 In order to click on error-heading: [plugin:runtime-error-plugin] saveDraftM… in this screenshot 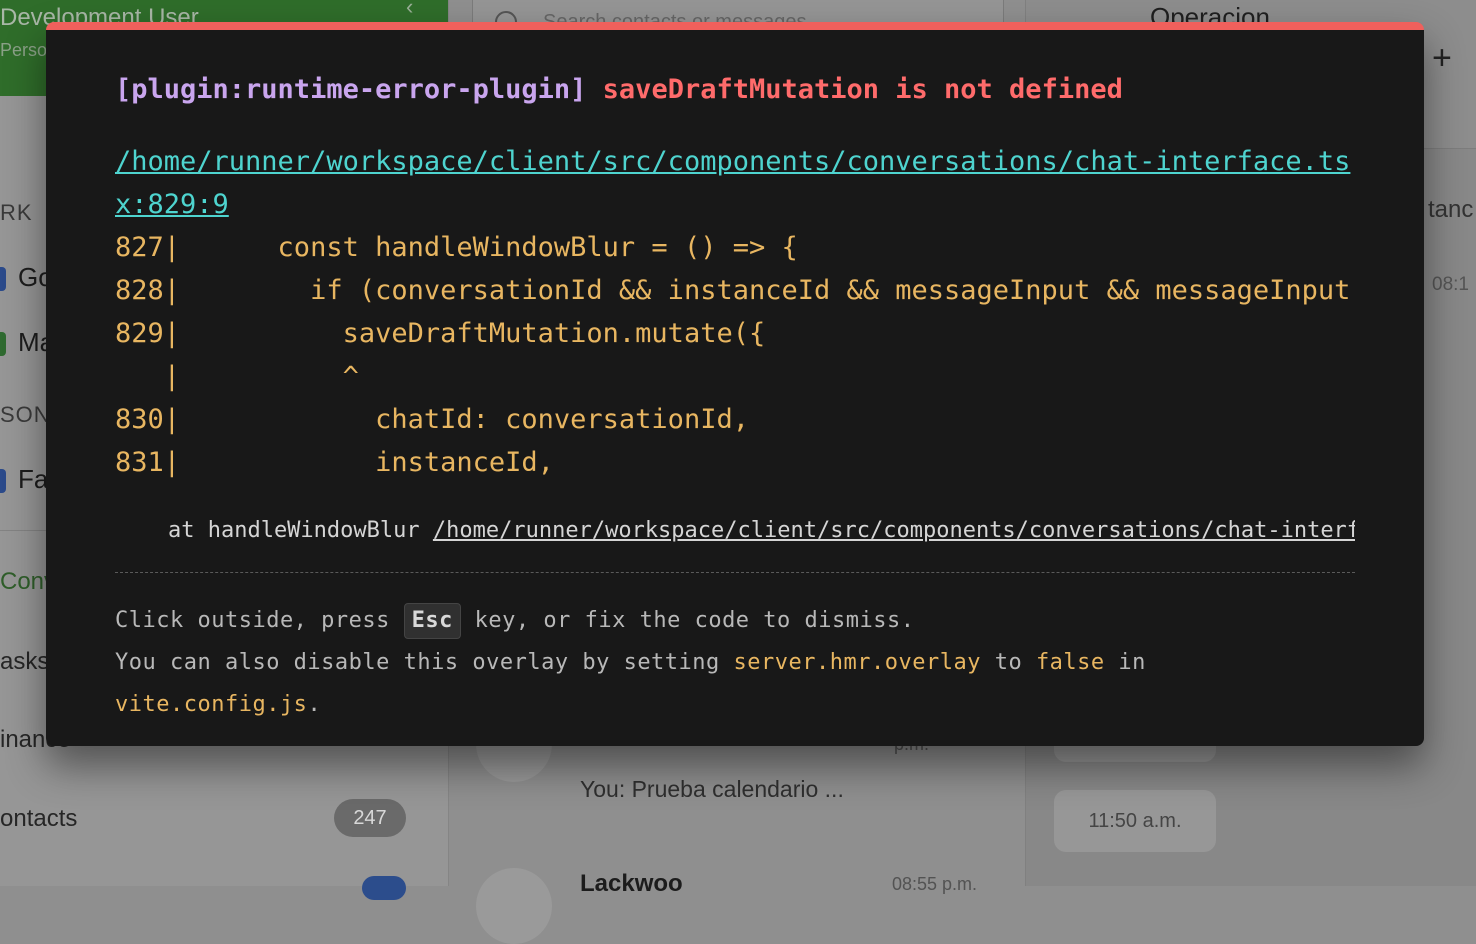, I will do `click(619, 89)`.